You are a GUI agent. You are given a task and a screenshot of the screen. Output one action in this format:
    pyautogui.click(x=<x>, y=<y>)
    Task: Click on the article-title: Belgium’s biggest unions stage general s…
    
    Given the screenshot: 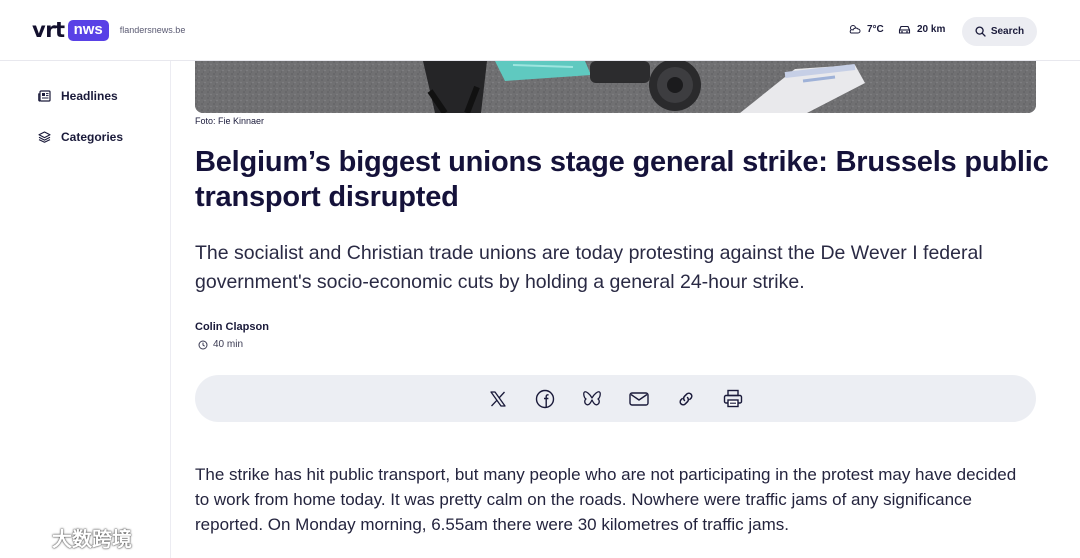 What is the action you would take?
    pyautogui.click(x=622, y=179)
    